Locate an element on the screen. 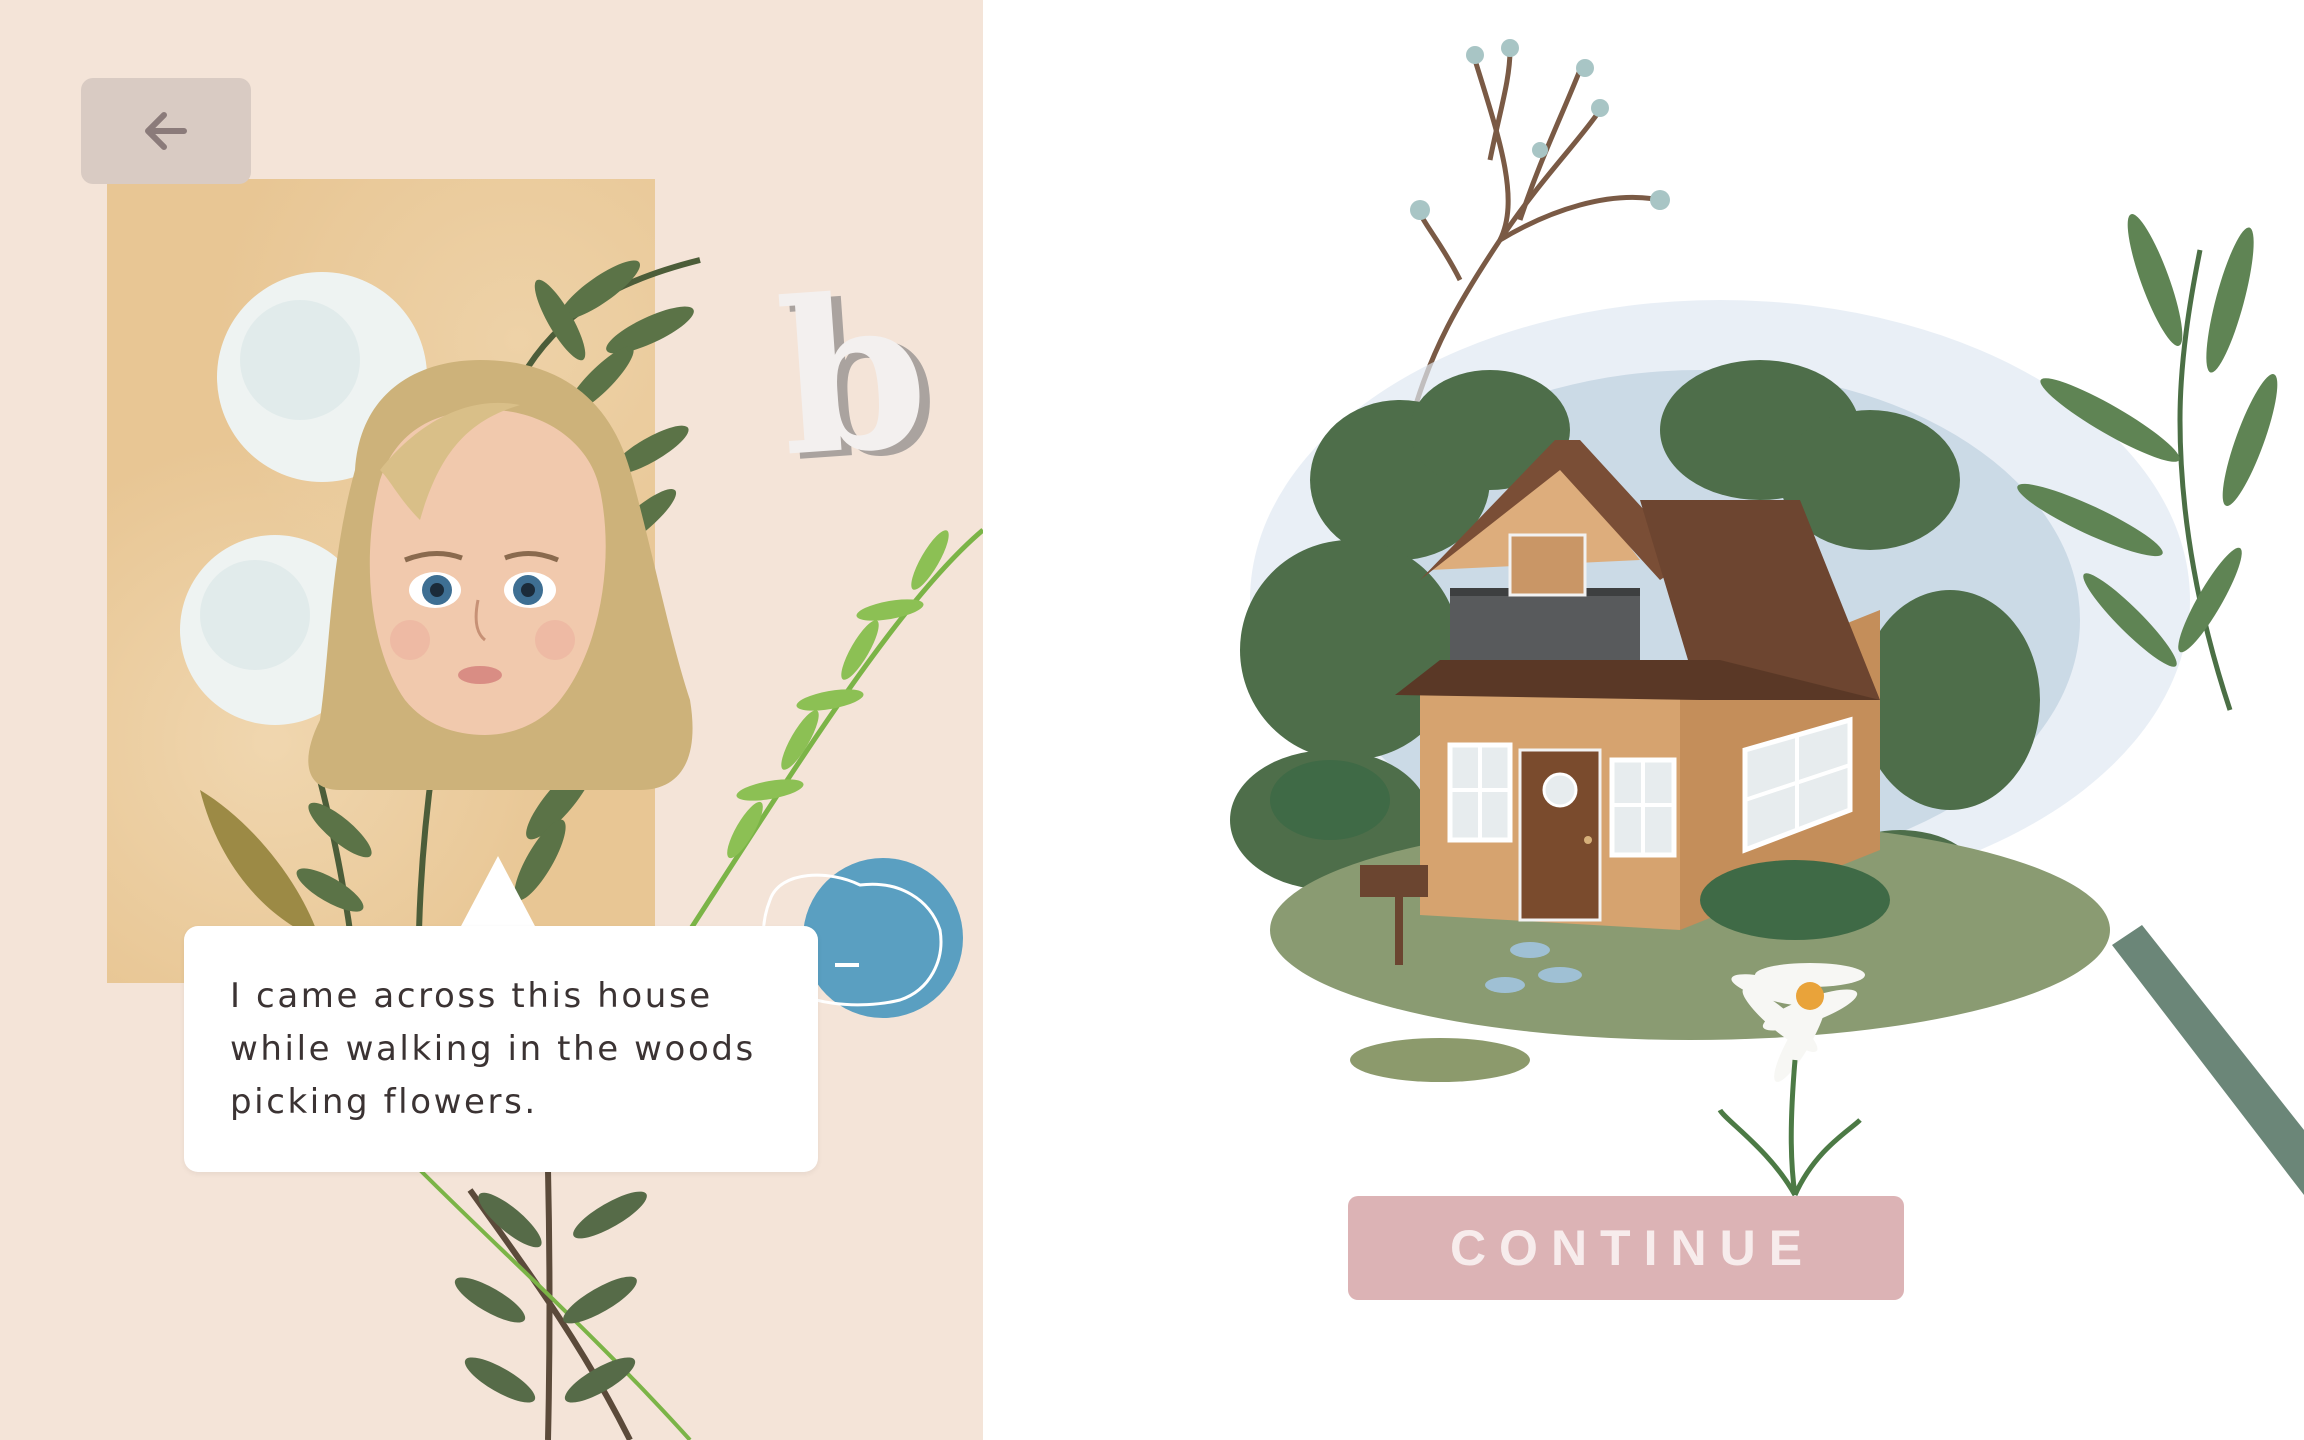 The image size is (2304, 1440). left-pupil is located at coordinates (437, 590).